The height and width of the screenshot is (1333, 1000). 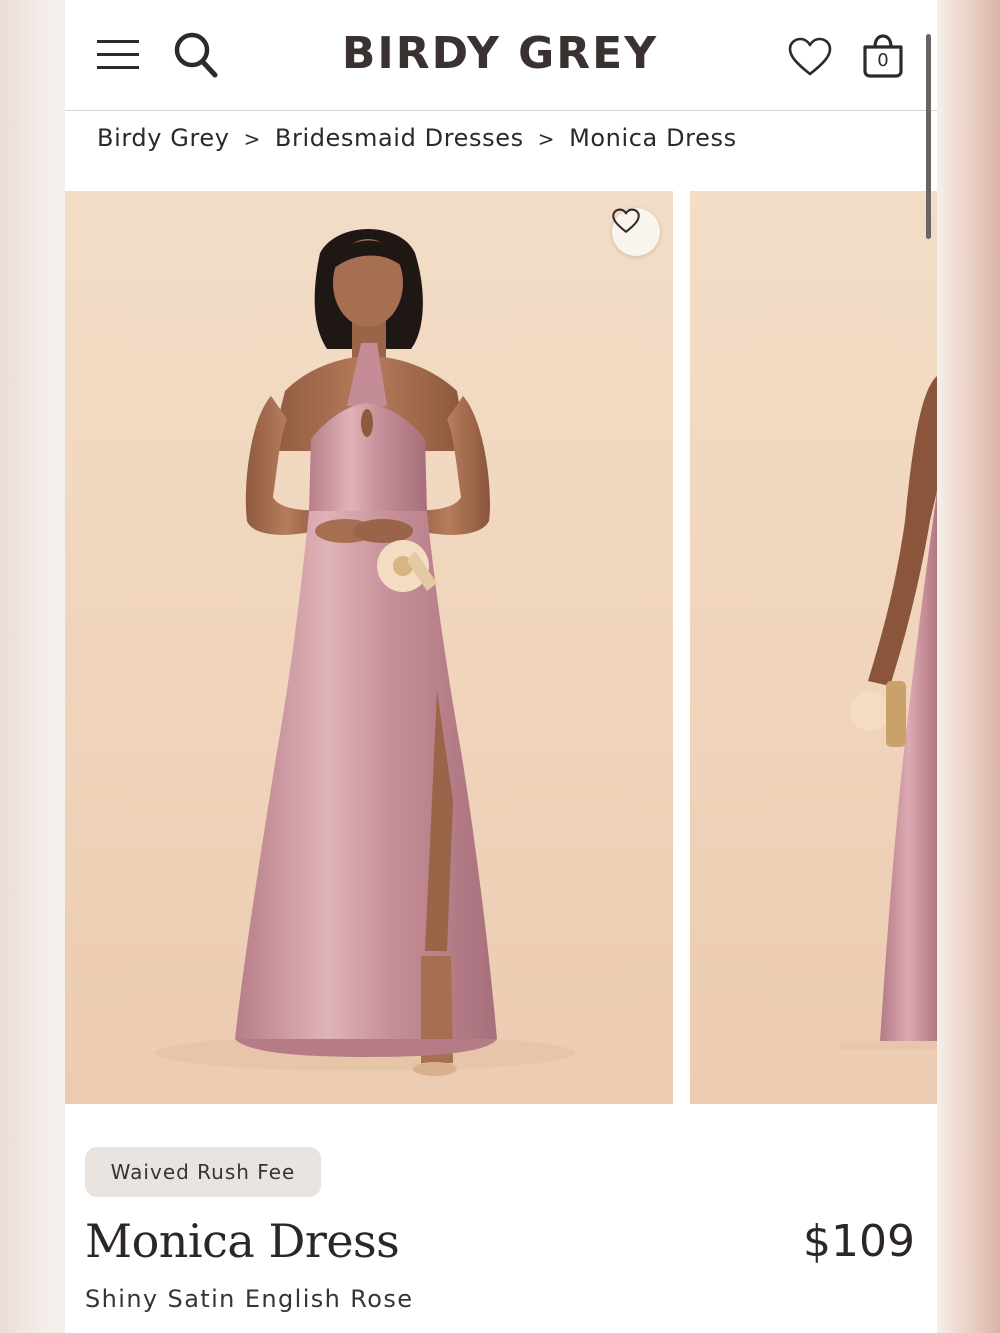 What do you see at coordinates (163, 138) in the screenshot?
I see `breadcrumb-link-home: Birdy Grey` at bounding box center [163, 138].